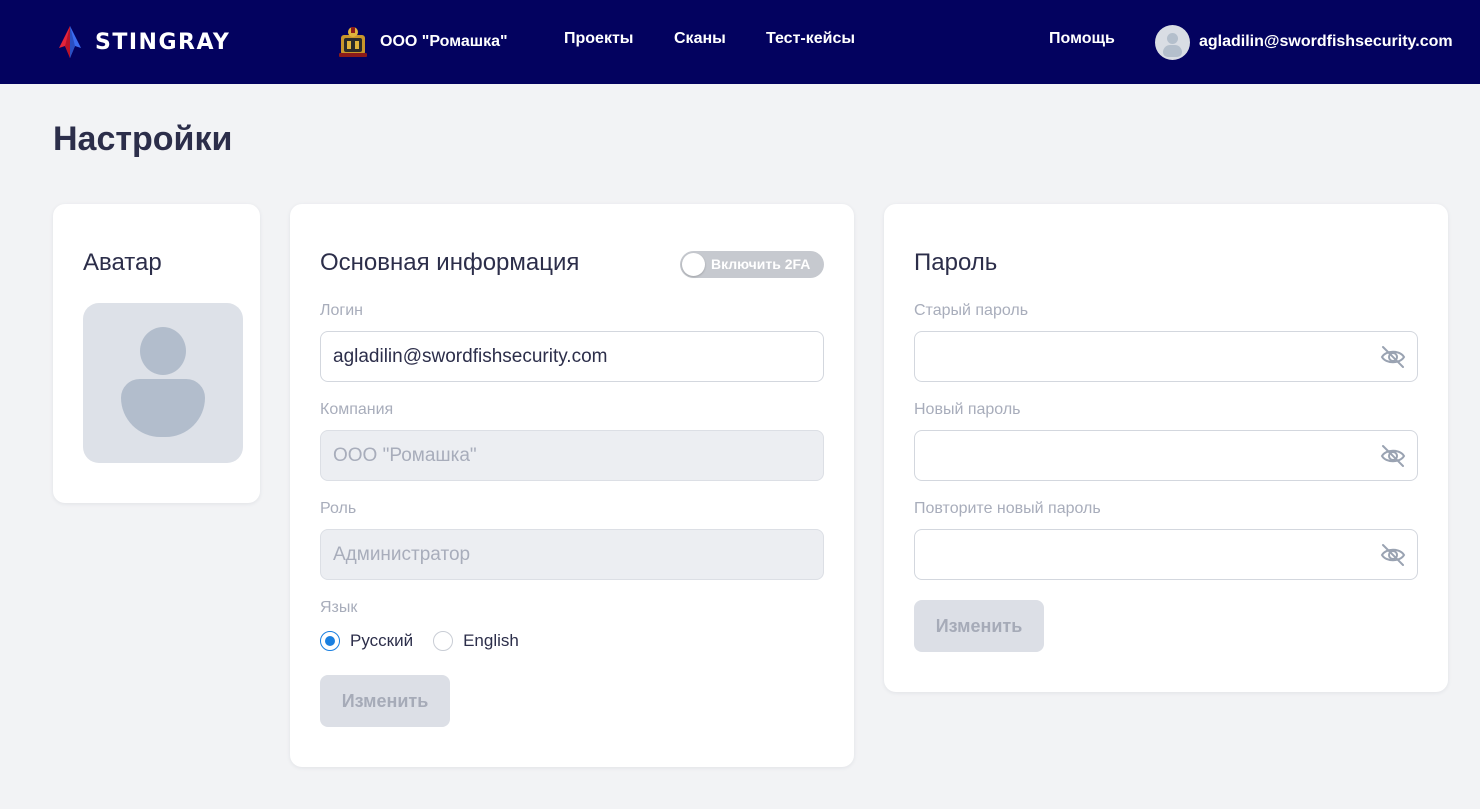 This screenshot has width=1480, height=809. What do you see at coordinates (810, 39) in the screenshot?
I see `nav-test-cases: Тест-кейсы` at bounding box center [810, 39].